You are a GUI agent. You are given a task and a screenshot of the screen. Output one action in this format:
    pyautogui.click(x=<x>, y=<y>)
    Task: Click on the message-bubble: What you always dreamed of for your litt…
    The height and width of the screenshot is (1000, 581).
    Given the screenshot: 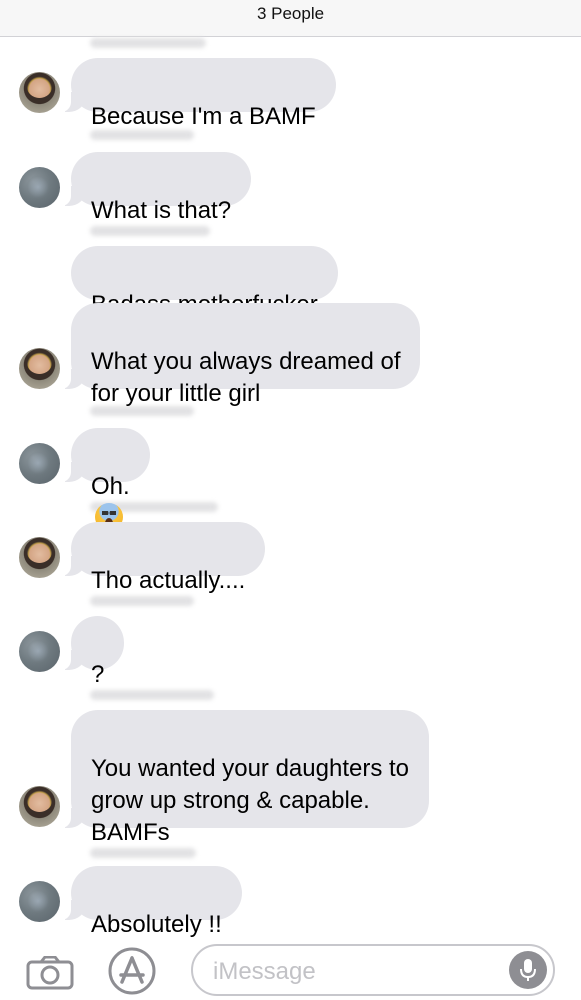 What is the action you would take?
    pyautogui.click(x=240, y=355)
    